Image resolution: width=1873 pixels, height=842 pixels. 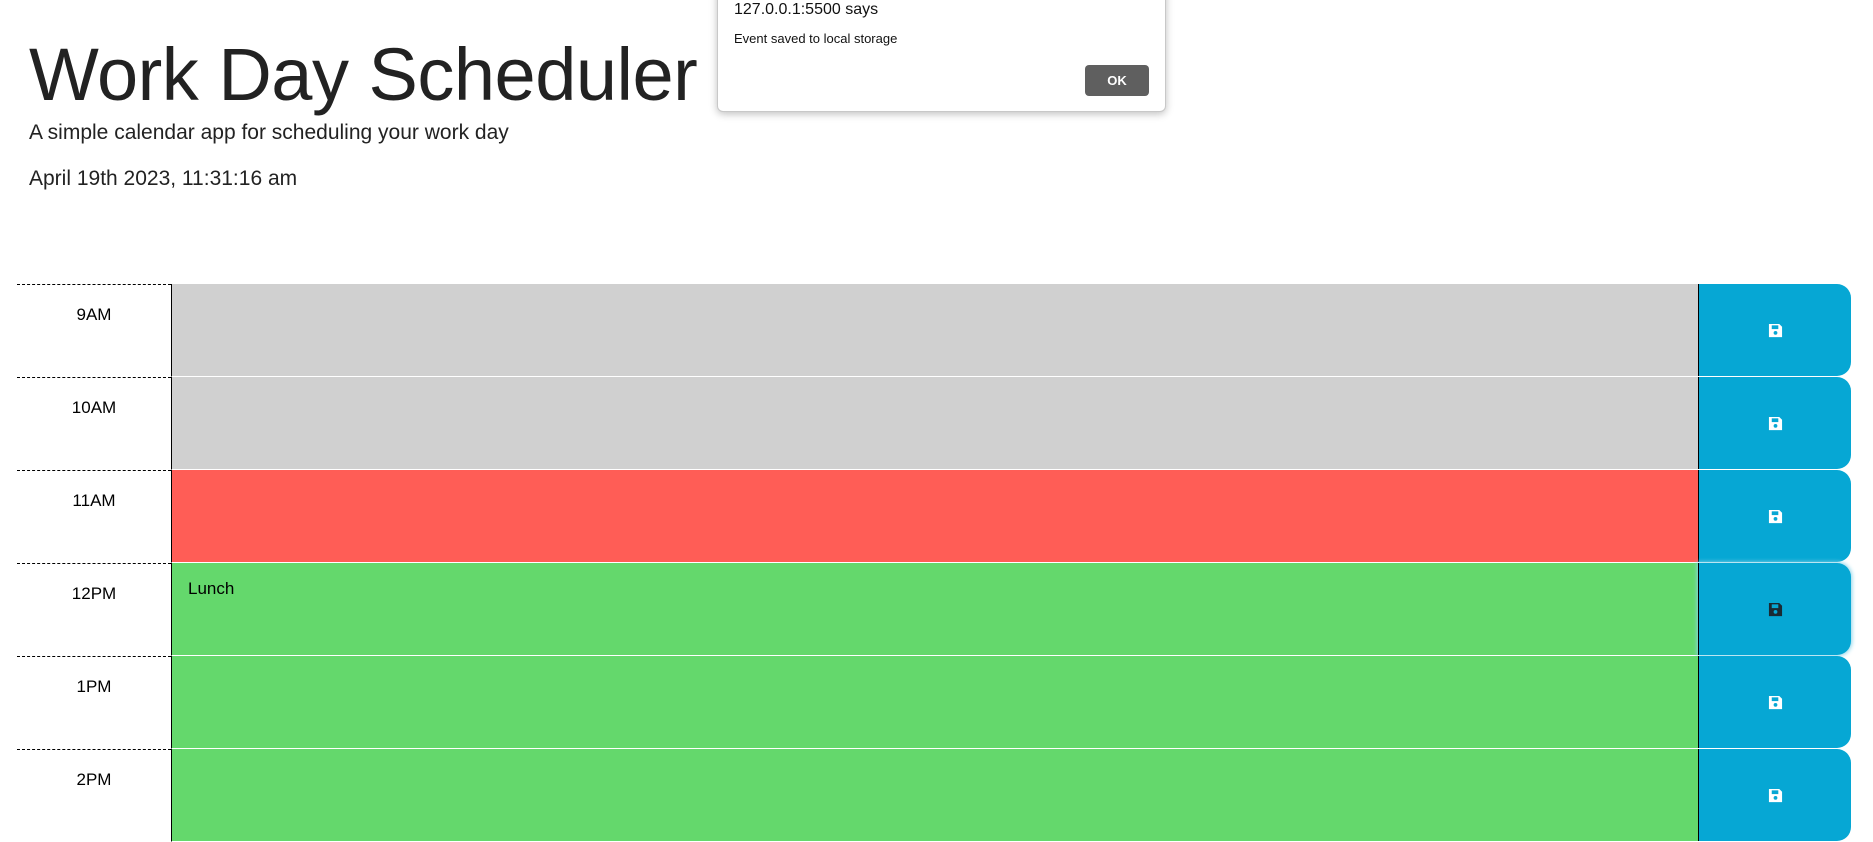 I want to click on hour-label: 2PM, so click(x=94, y=795).